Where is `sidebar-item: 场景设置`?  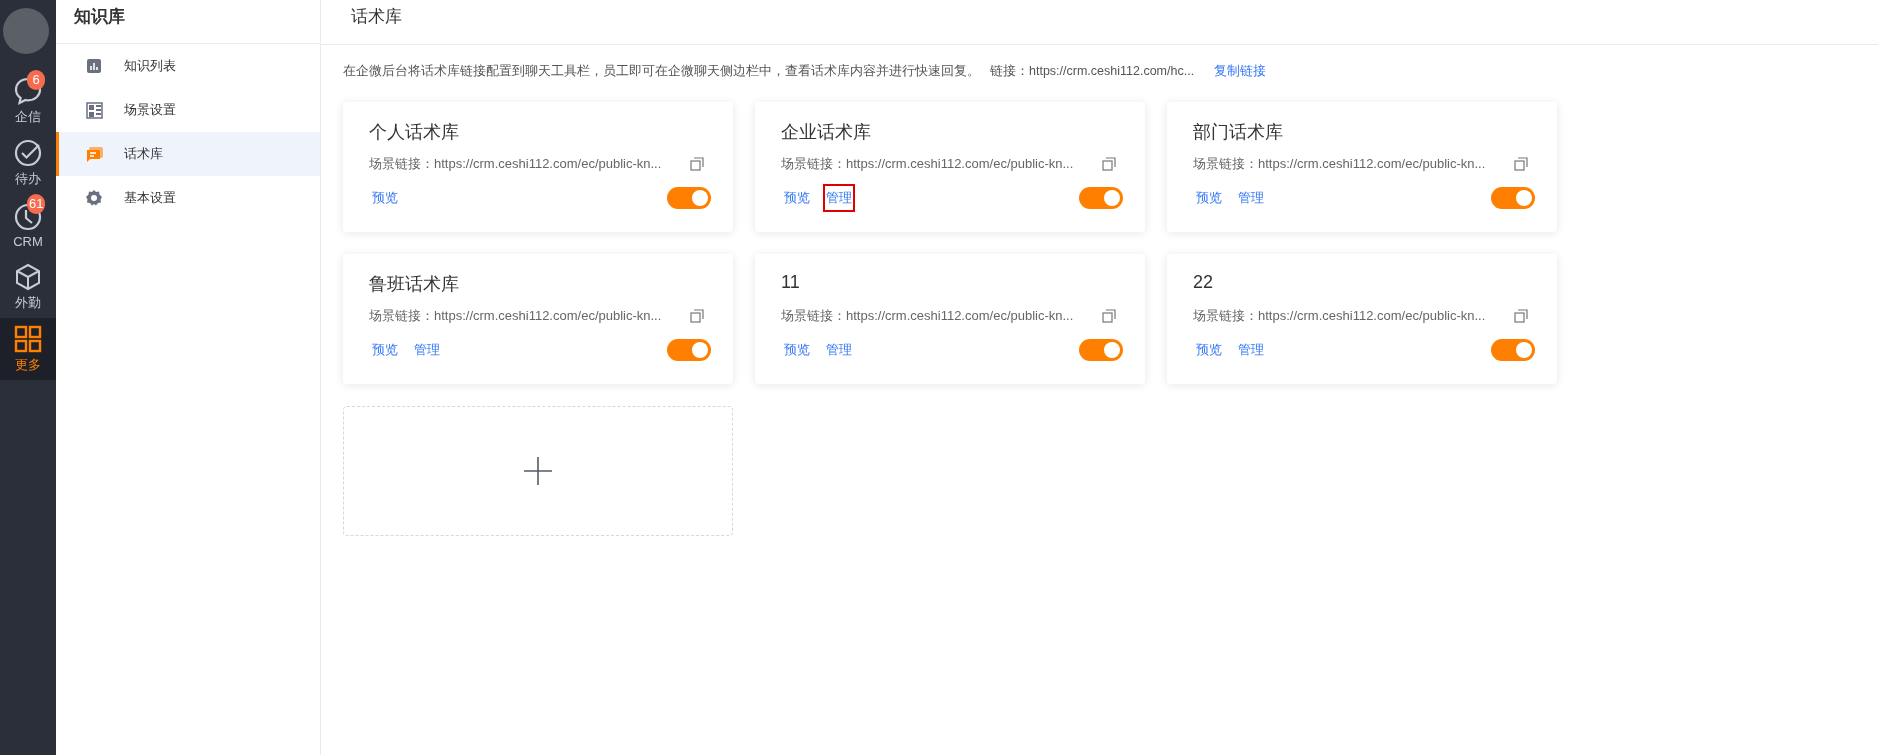
sidebar-item: 场景设置 is located at coordinates (188, 110).